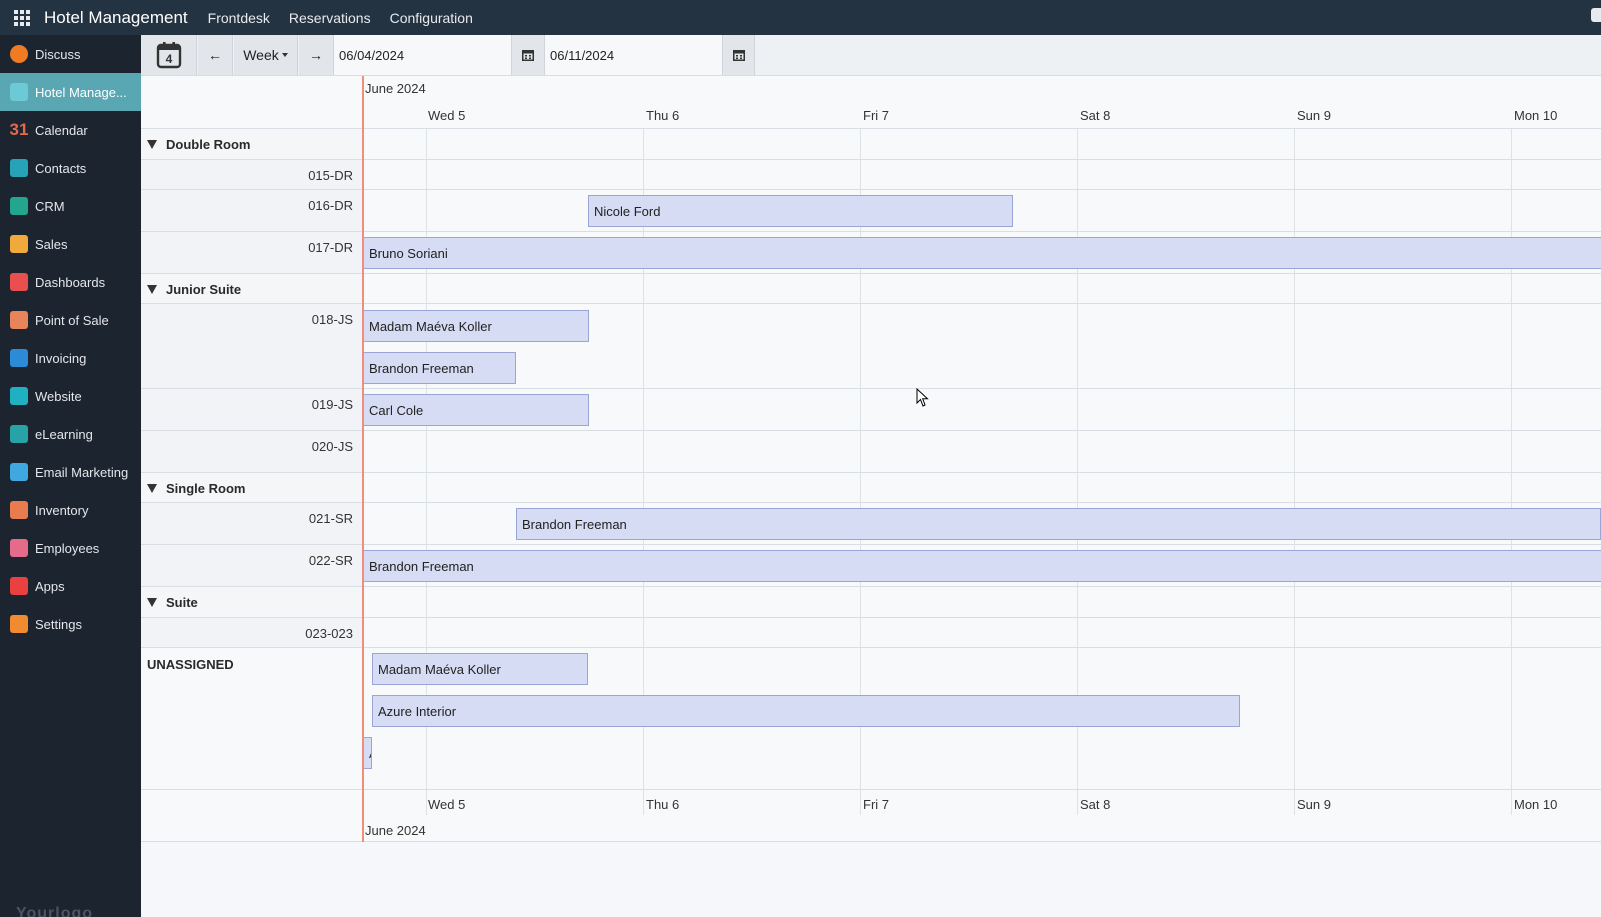  Describe the element at coordinates (663, 115) in the screenshot. I see `day-header: Thu 6` at that location.